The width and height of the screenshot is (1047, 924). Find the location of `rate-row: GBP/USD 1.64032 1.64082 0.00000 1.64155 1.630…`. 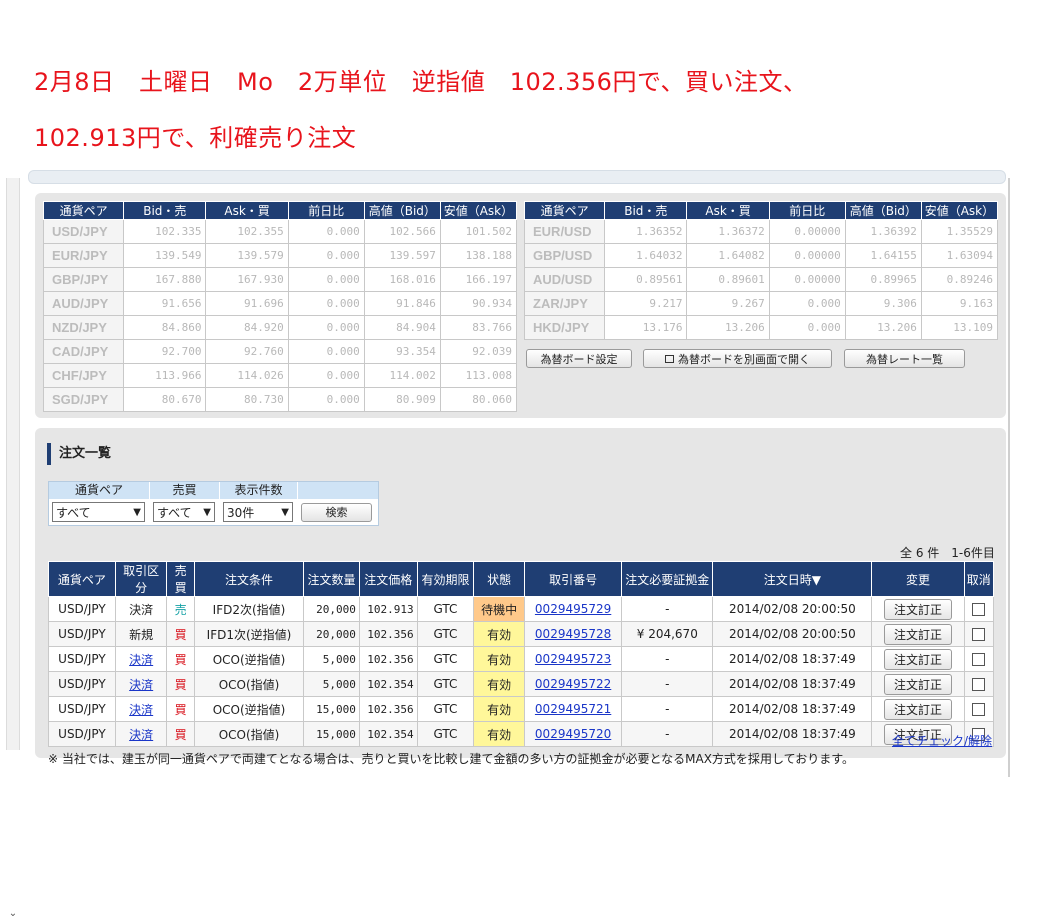

rate-row: GBP/USD 1.64032 1.64082 0.00000 1.64155 1.630… is located at coordinates (761, 255).